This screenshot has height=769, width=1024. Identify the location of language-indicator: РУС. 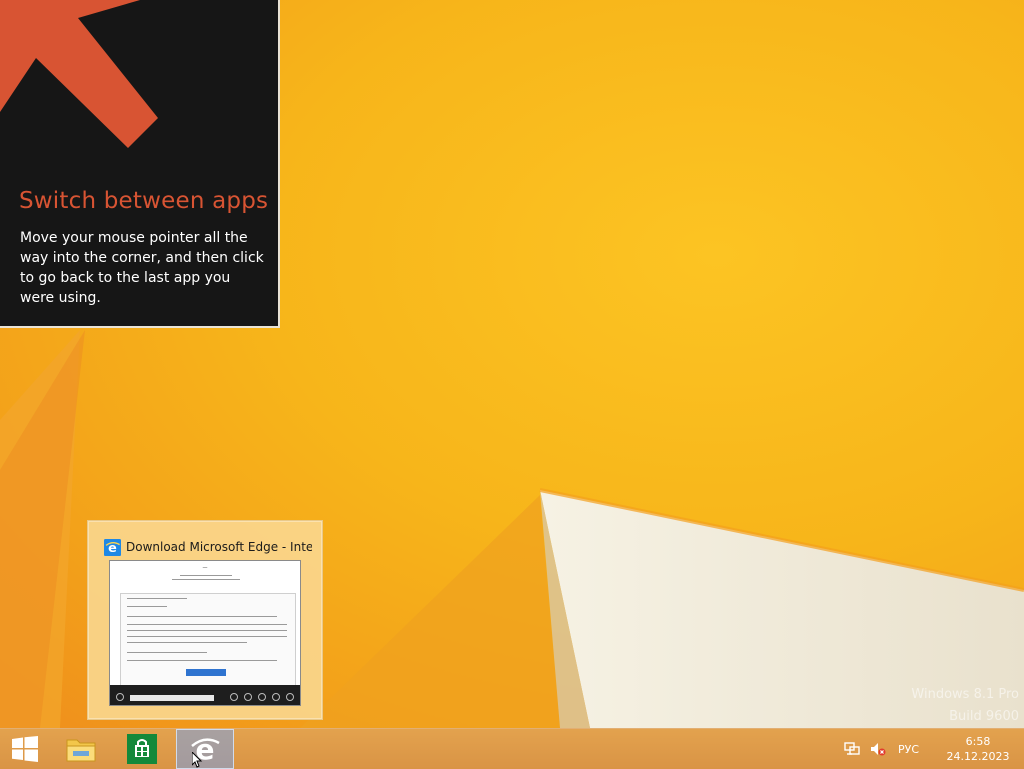
(913, 749).